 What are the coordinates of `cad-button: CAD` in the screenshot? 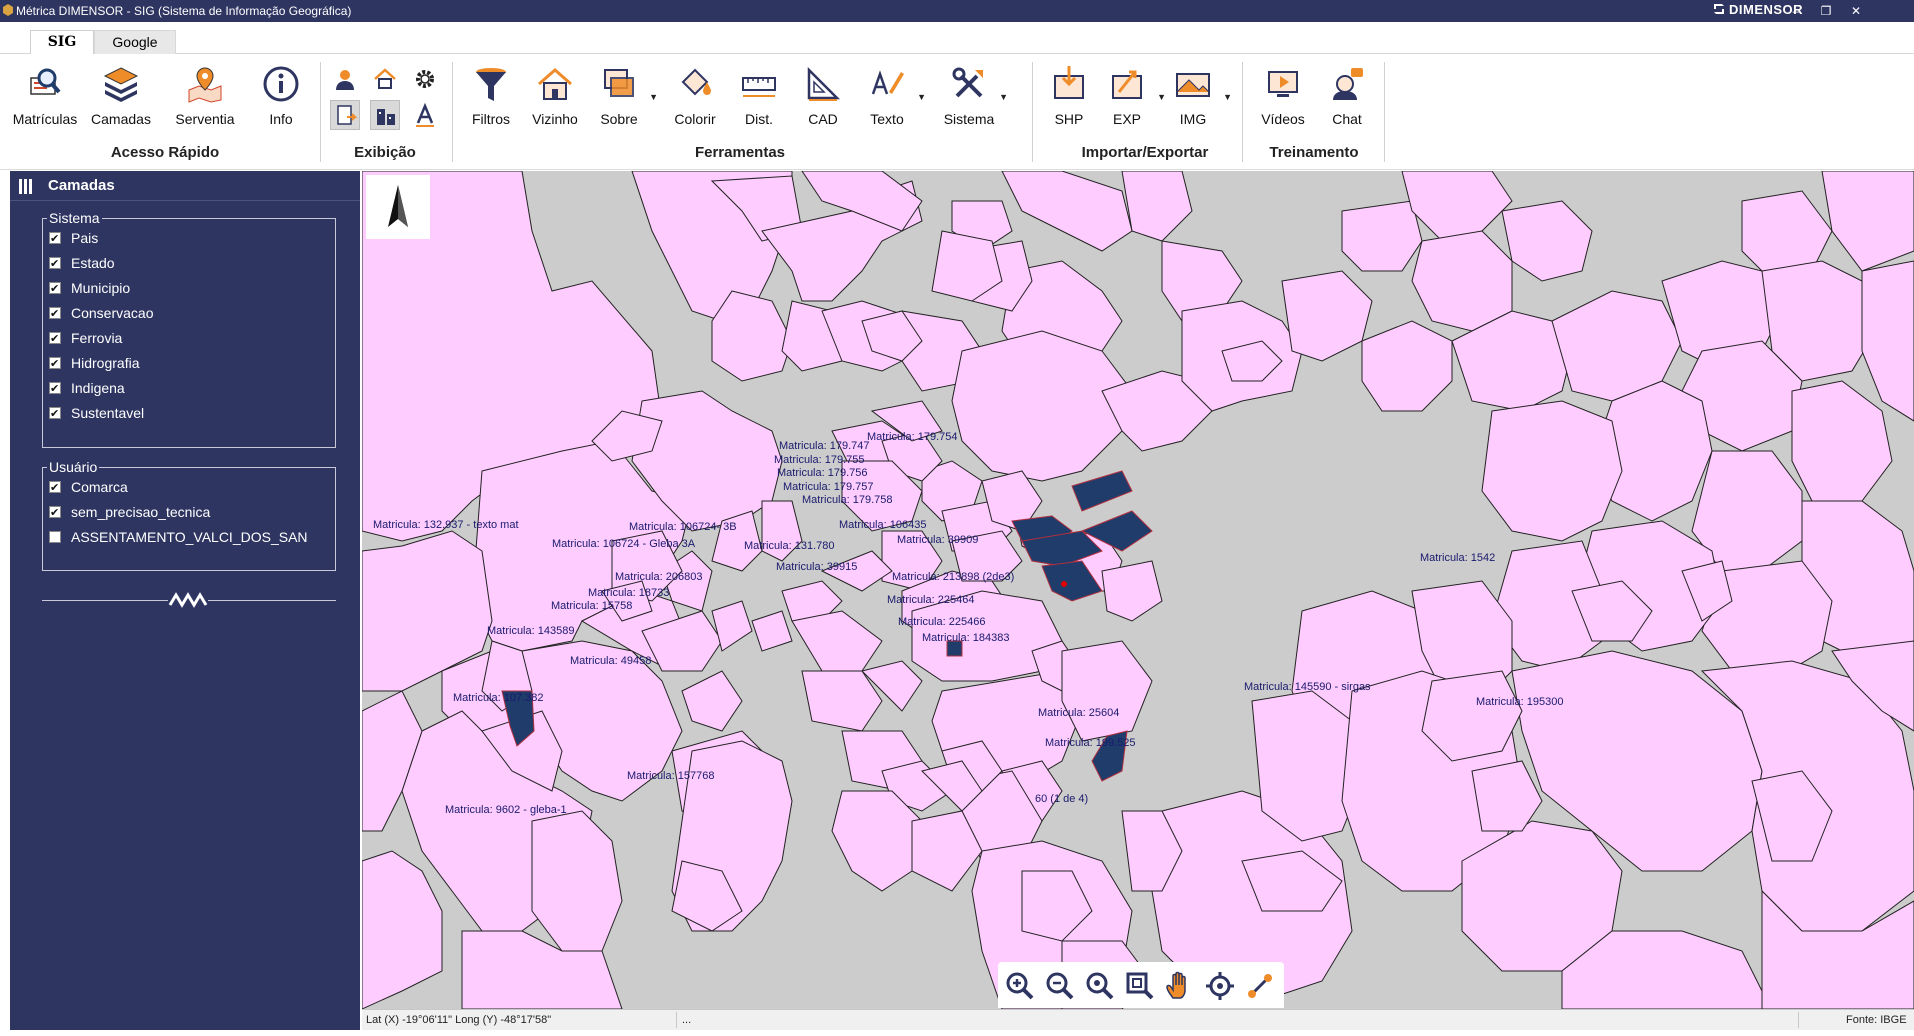 It's located at (823, 102).